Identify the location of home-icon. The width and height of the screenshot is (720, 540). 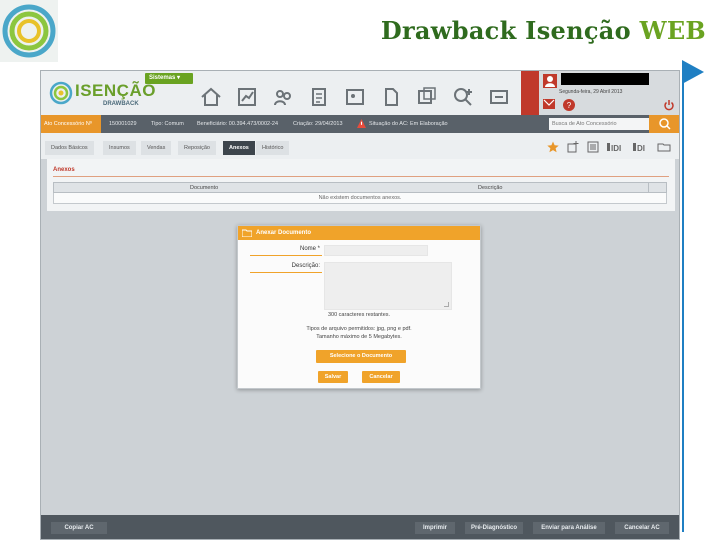
(211, 97).